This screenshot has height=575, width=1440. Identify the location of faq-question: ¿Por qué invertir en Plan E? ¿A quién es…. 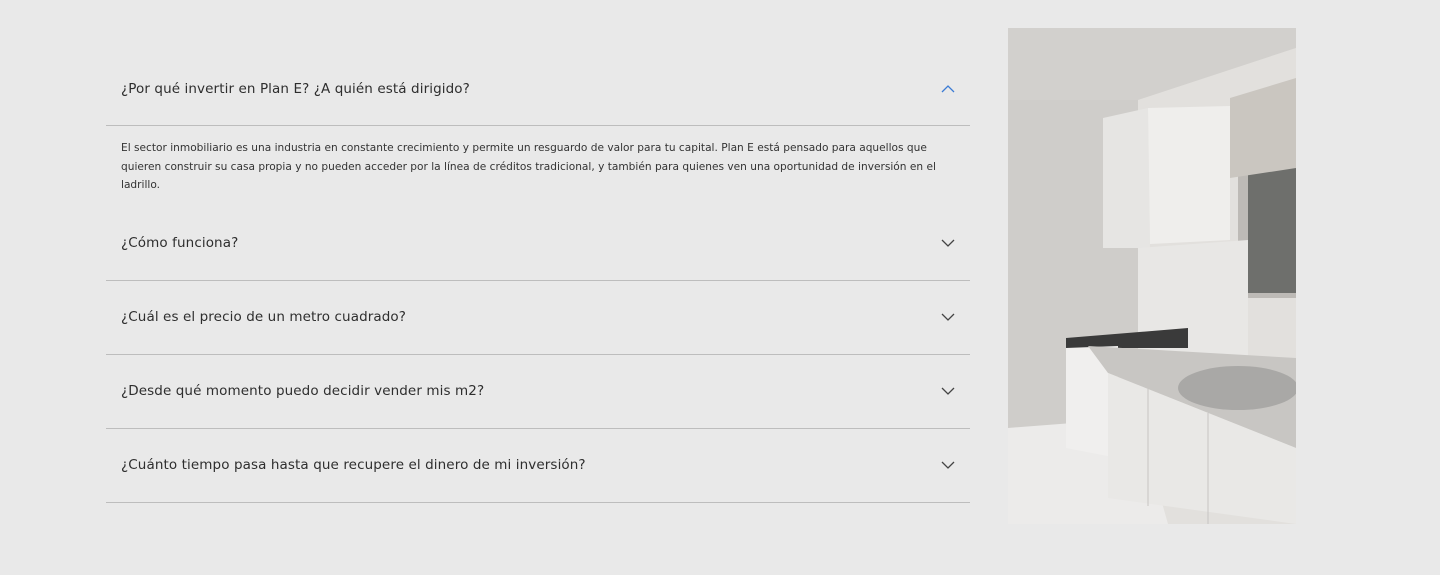
(295, 88).